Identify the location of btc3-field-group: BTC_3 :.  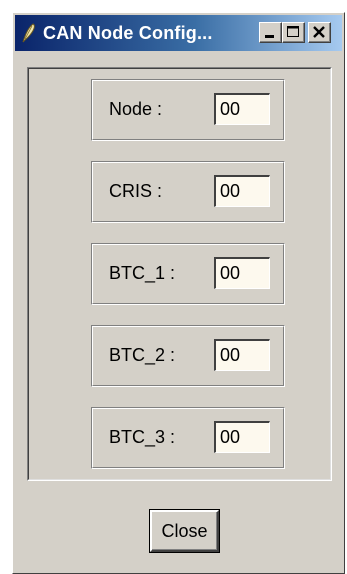
(188, 438).